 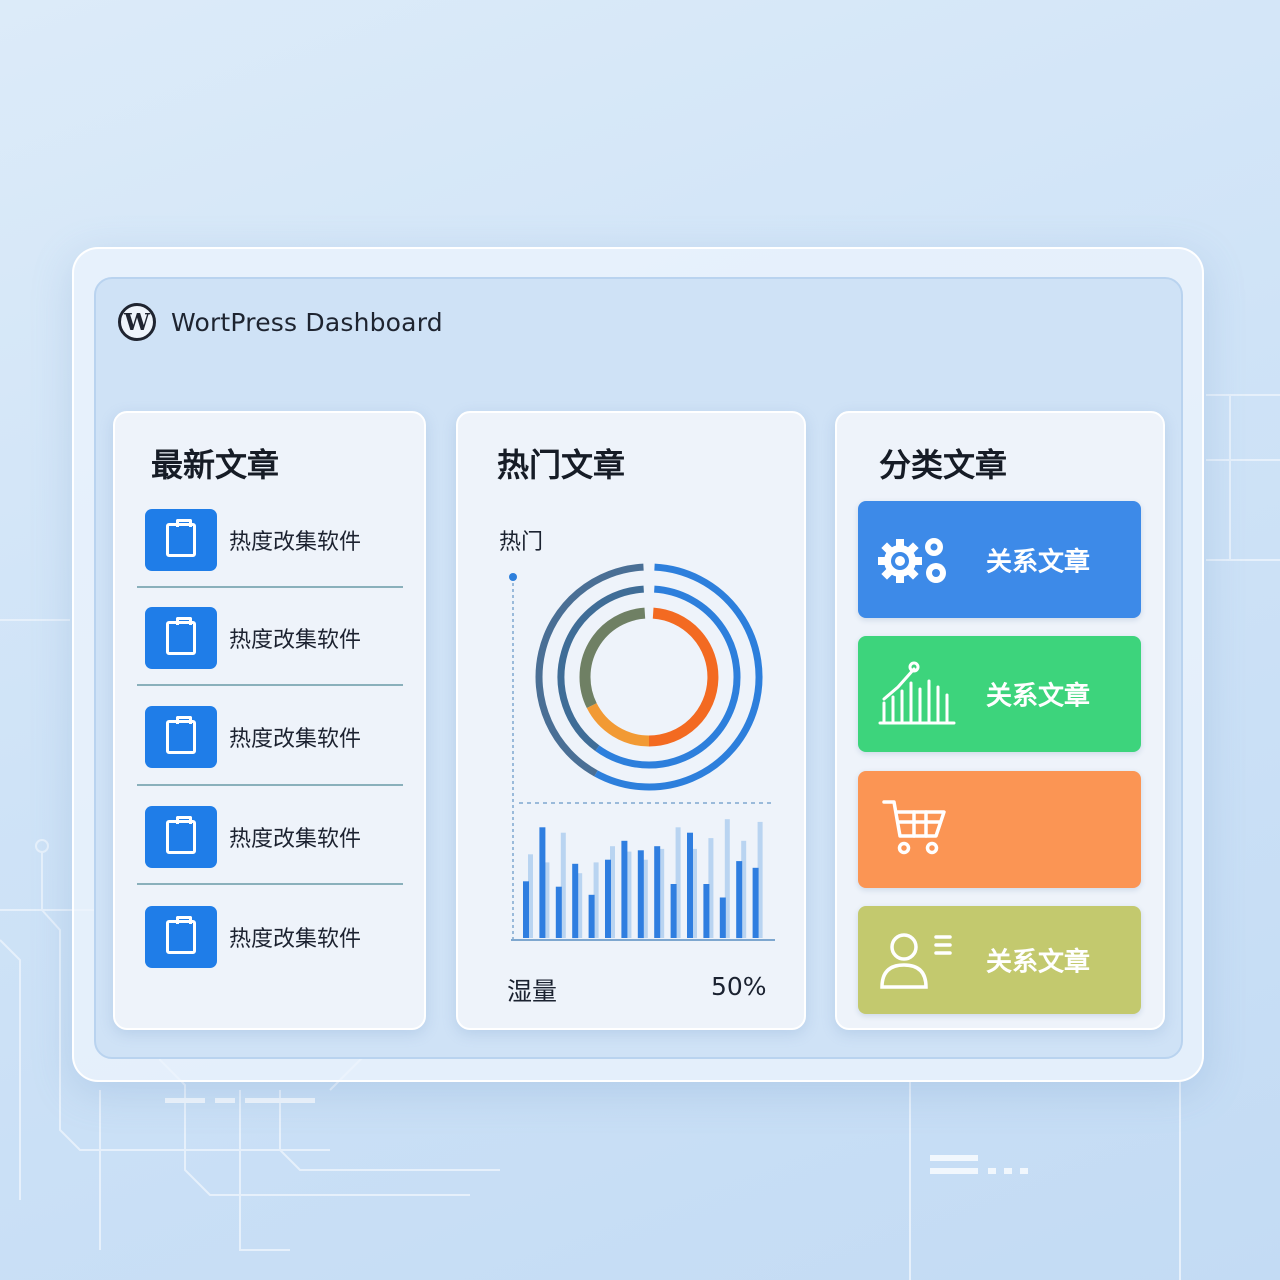 What do you see at coordinates (943, 465) in the screenshot?
I see `category-posts-title: 分类文章` at bounding box center [943, 465].